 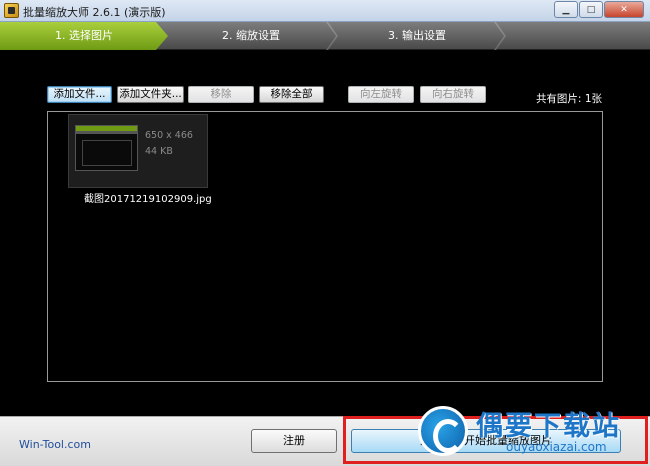 I want to click on step-bar: 1. 选择图片 2. 缩放设置 3. 输出设置, so click(x=325, y=36).